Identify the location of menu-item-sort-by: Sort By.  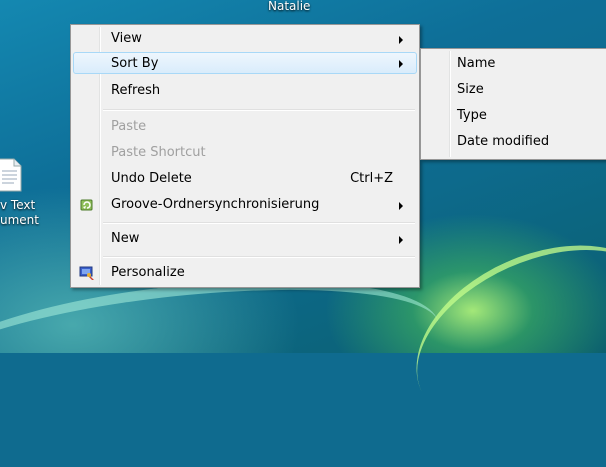
(245, 63).